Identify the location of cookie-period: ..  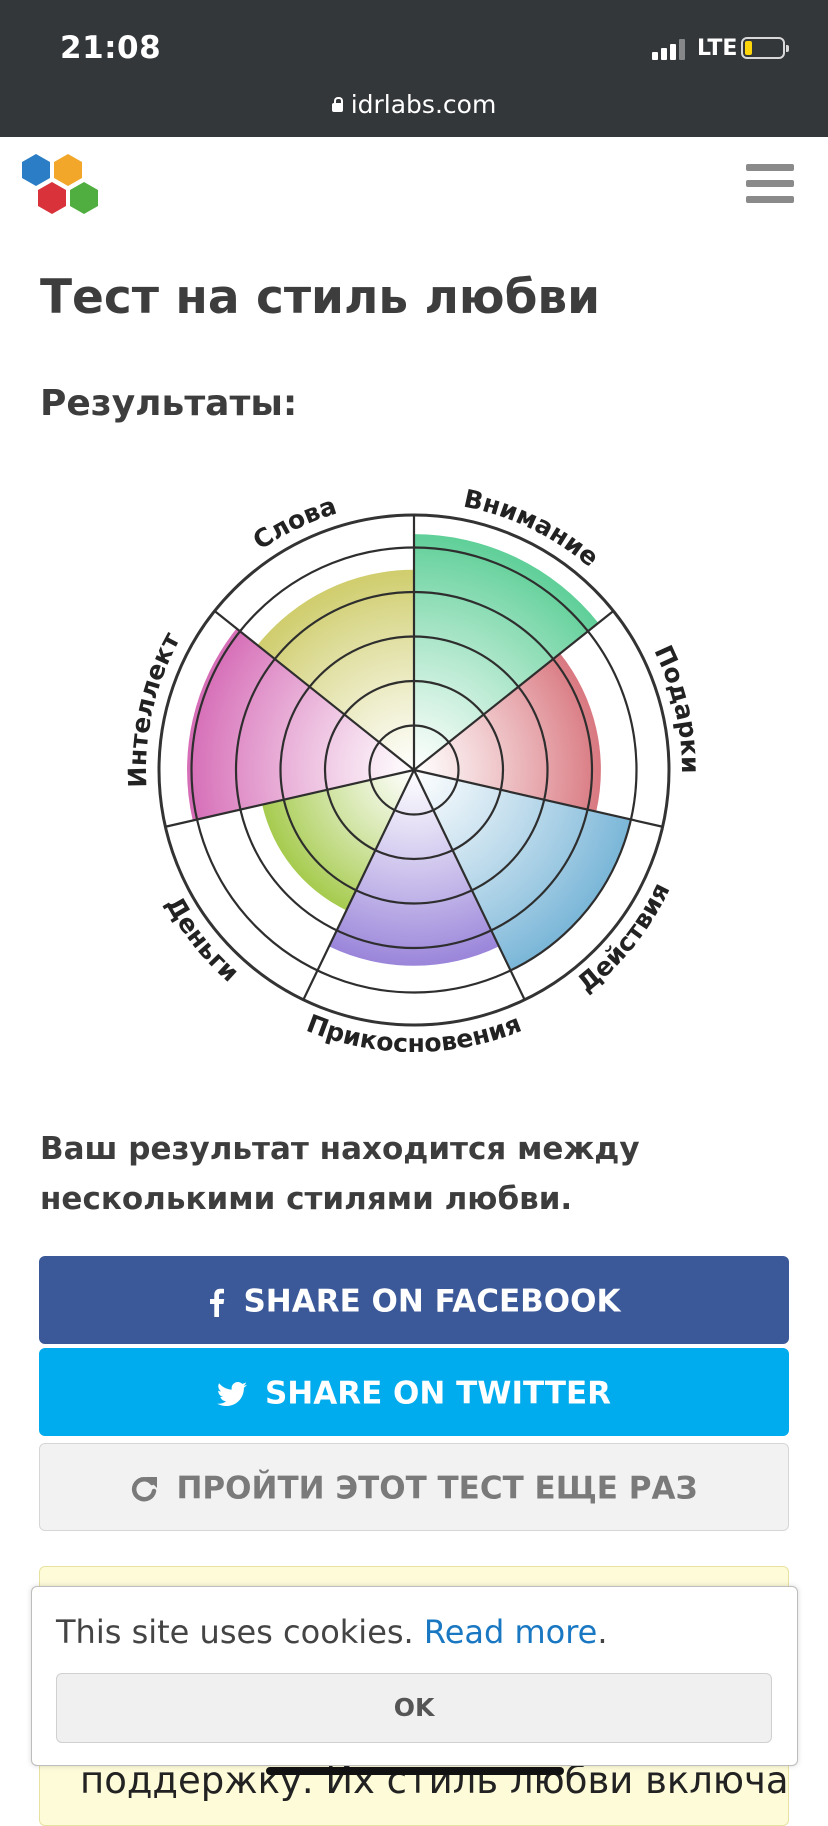
(602, 1632).